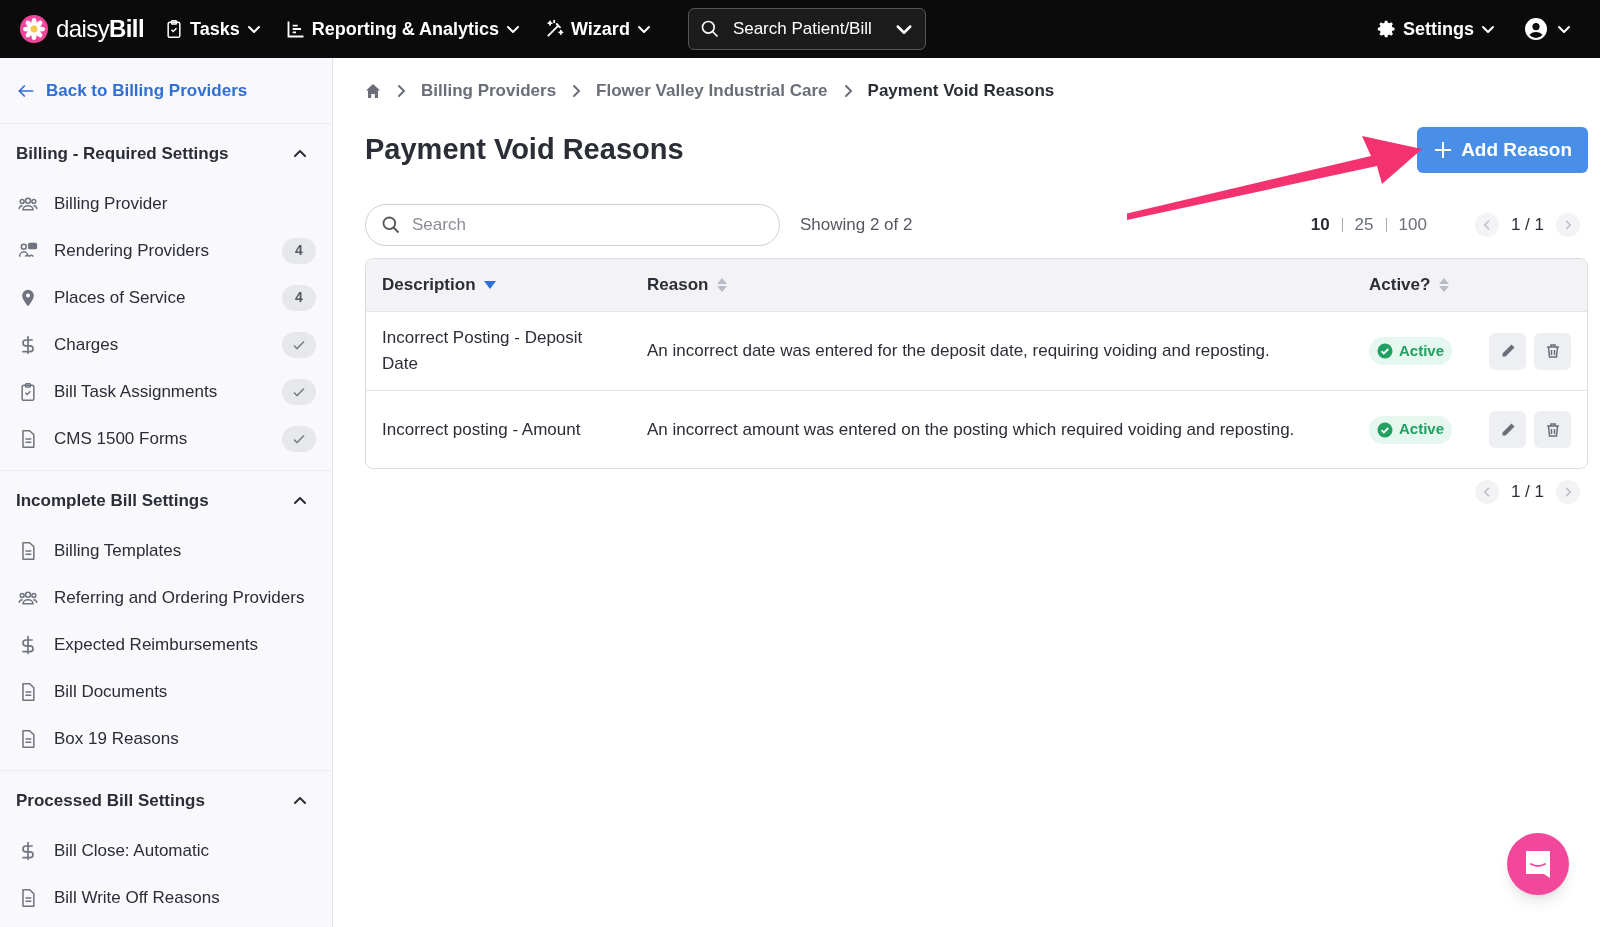 The image size is (1600, 927). What do you see at coordinates (1412, 225) in the screenshot?
I see `page-size-option: 100` at bounding box center [1412, 225].